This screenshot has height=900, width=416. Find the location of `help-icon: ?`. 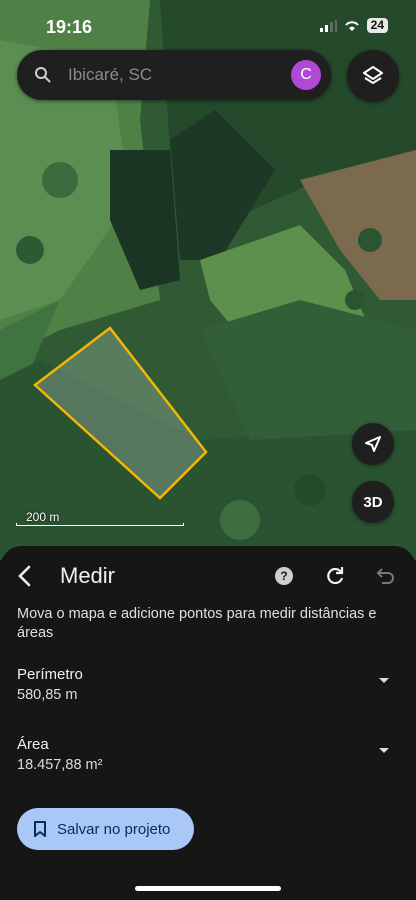

help-icon: ? is located at coordinates (284, 576).